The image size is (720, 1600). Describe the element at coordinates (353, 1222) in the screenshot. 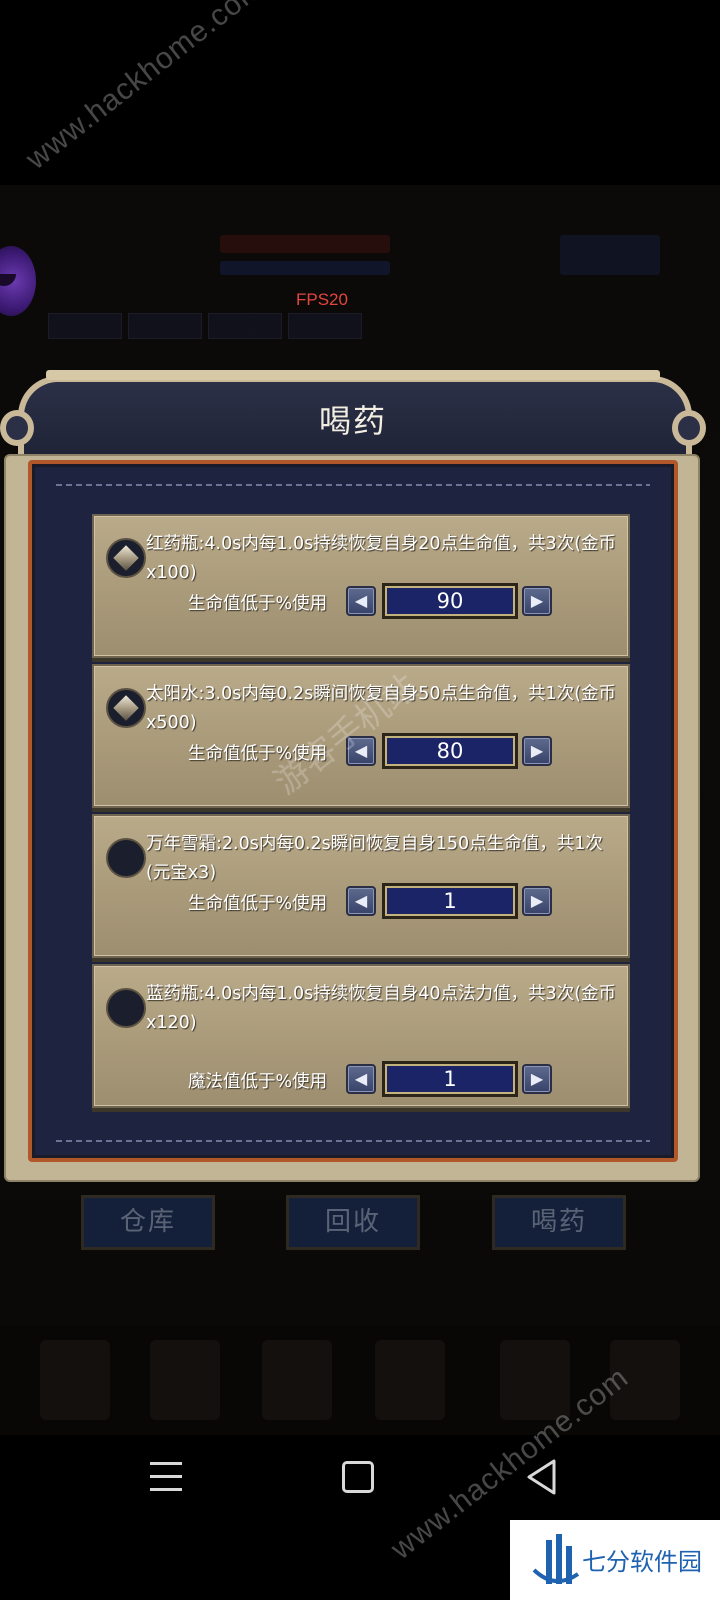

I see `recycle-button: 回收` at that location.